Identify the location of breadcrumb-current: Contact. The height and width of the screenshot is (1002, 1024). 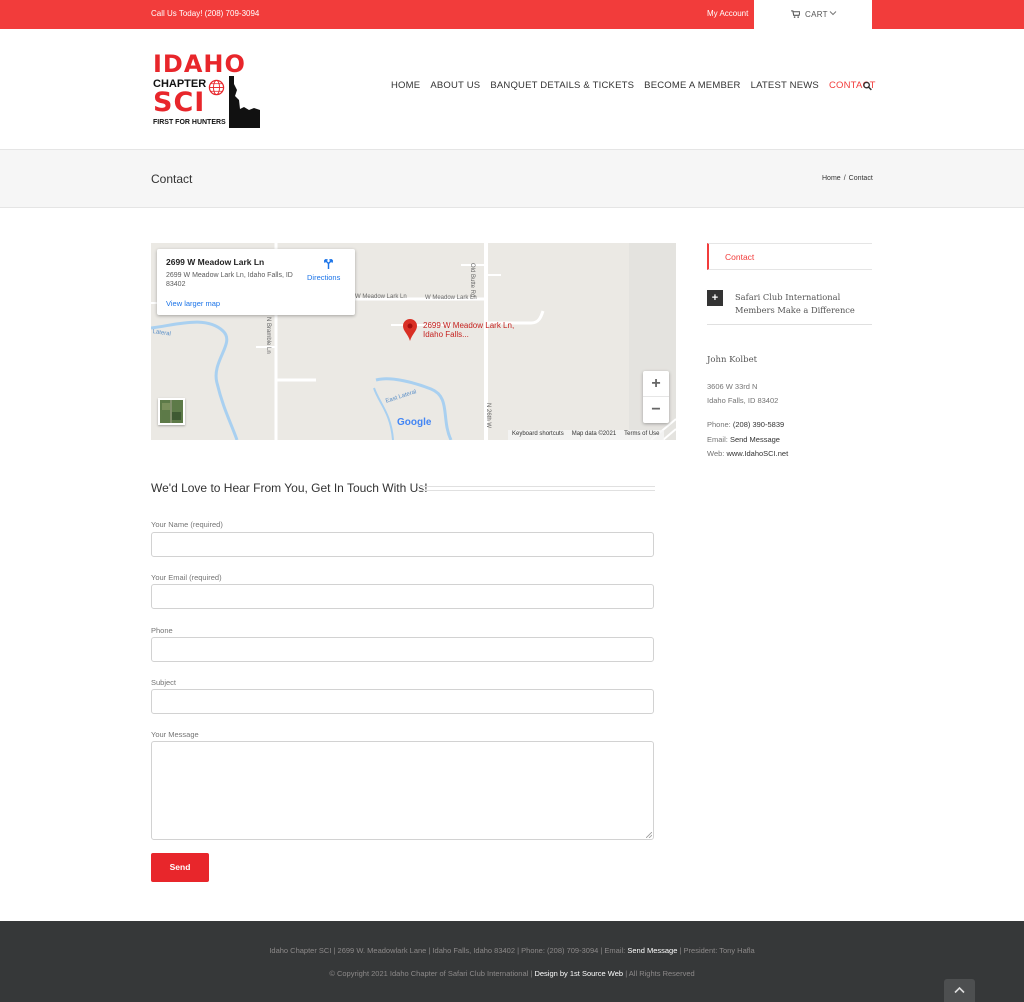
(860, 178).